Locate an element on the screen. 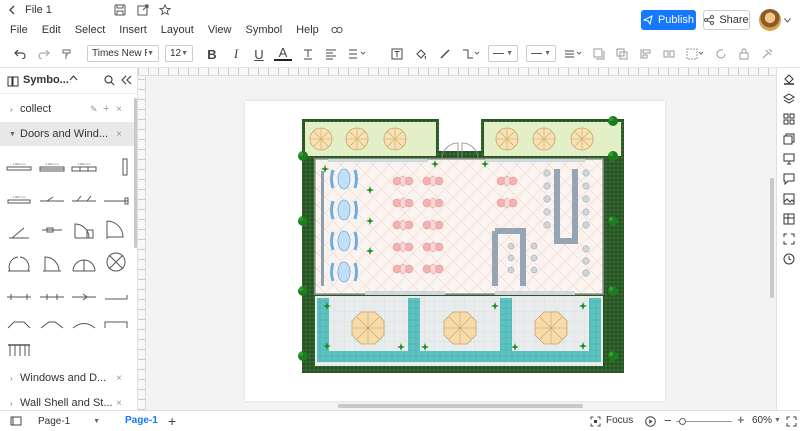 The height and width of the screenshot is (431, 800). shape-door-double is located at coordinates (84, 262).